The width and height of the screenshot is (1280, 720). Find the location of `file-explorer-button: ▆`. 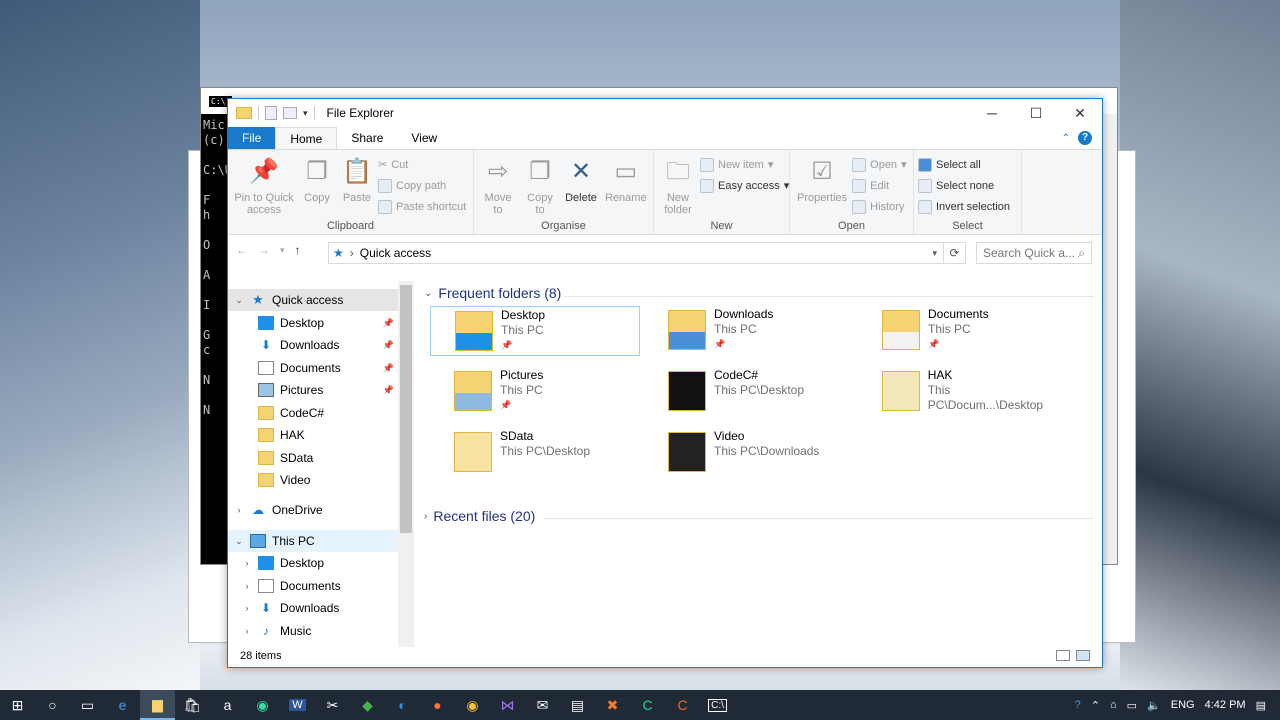

file-explorer-button: ▆ is located at coordinates (157, 705).